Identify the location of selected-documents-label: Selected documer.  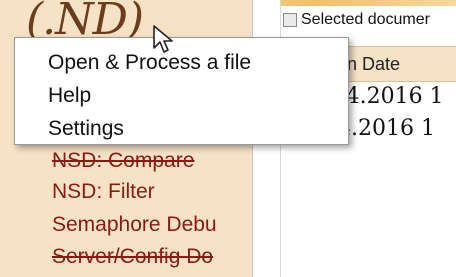
(365, 19).